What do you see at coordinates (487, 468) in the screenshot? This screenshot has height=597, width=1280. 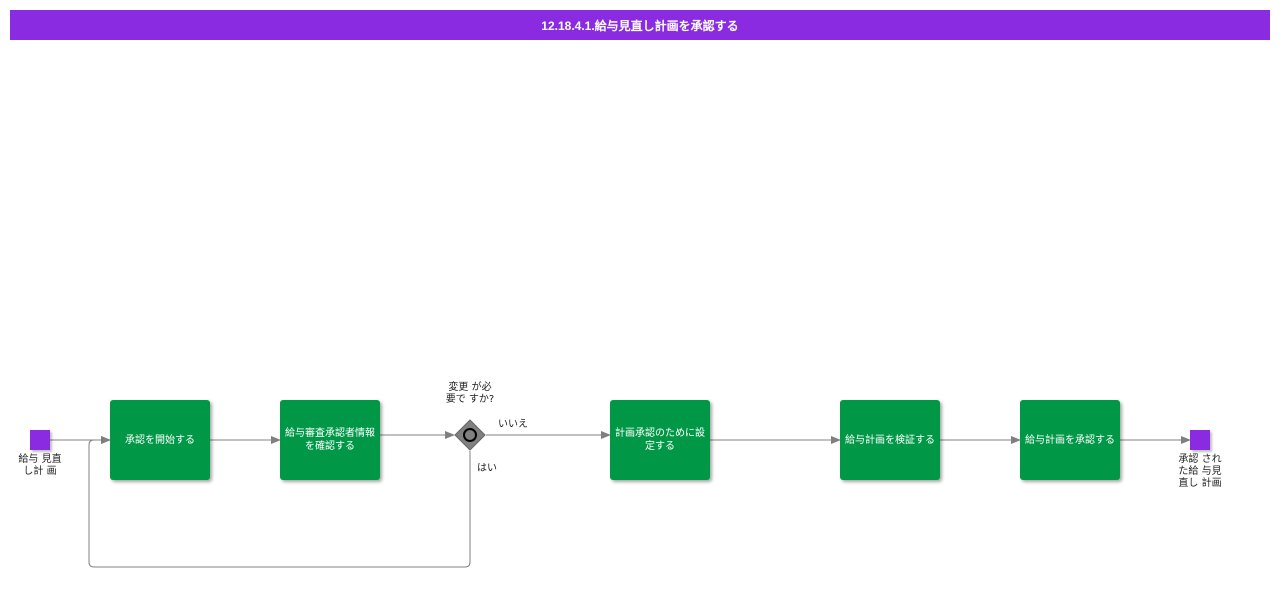 I see `gateway-yes-label: はい` at bounding box center [487, 468].